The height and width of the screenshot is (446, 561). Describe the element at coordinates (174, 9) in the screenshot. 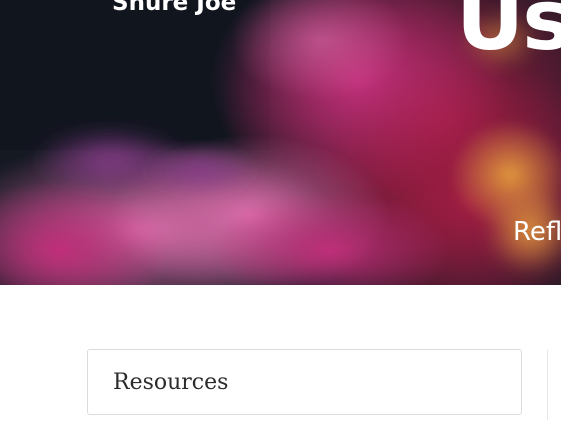

I see `site-name: Shure Joe` at that location.